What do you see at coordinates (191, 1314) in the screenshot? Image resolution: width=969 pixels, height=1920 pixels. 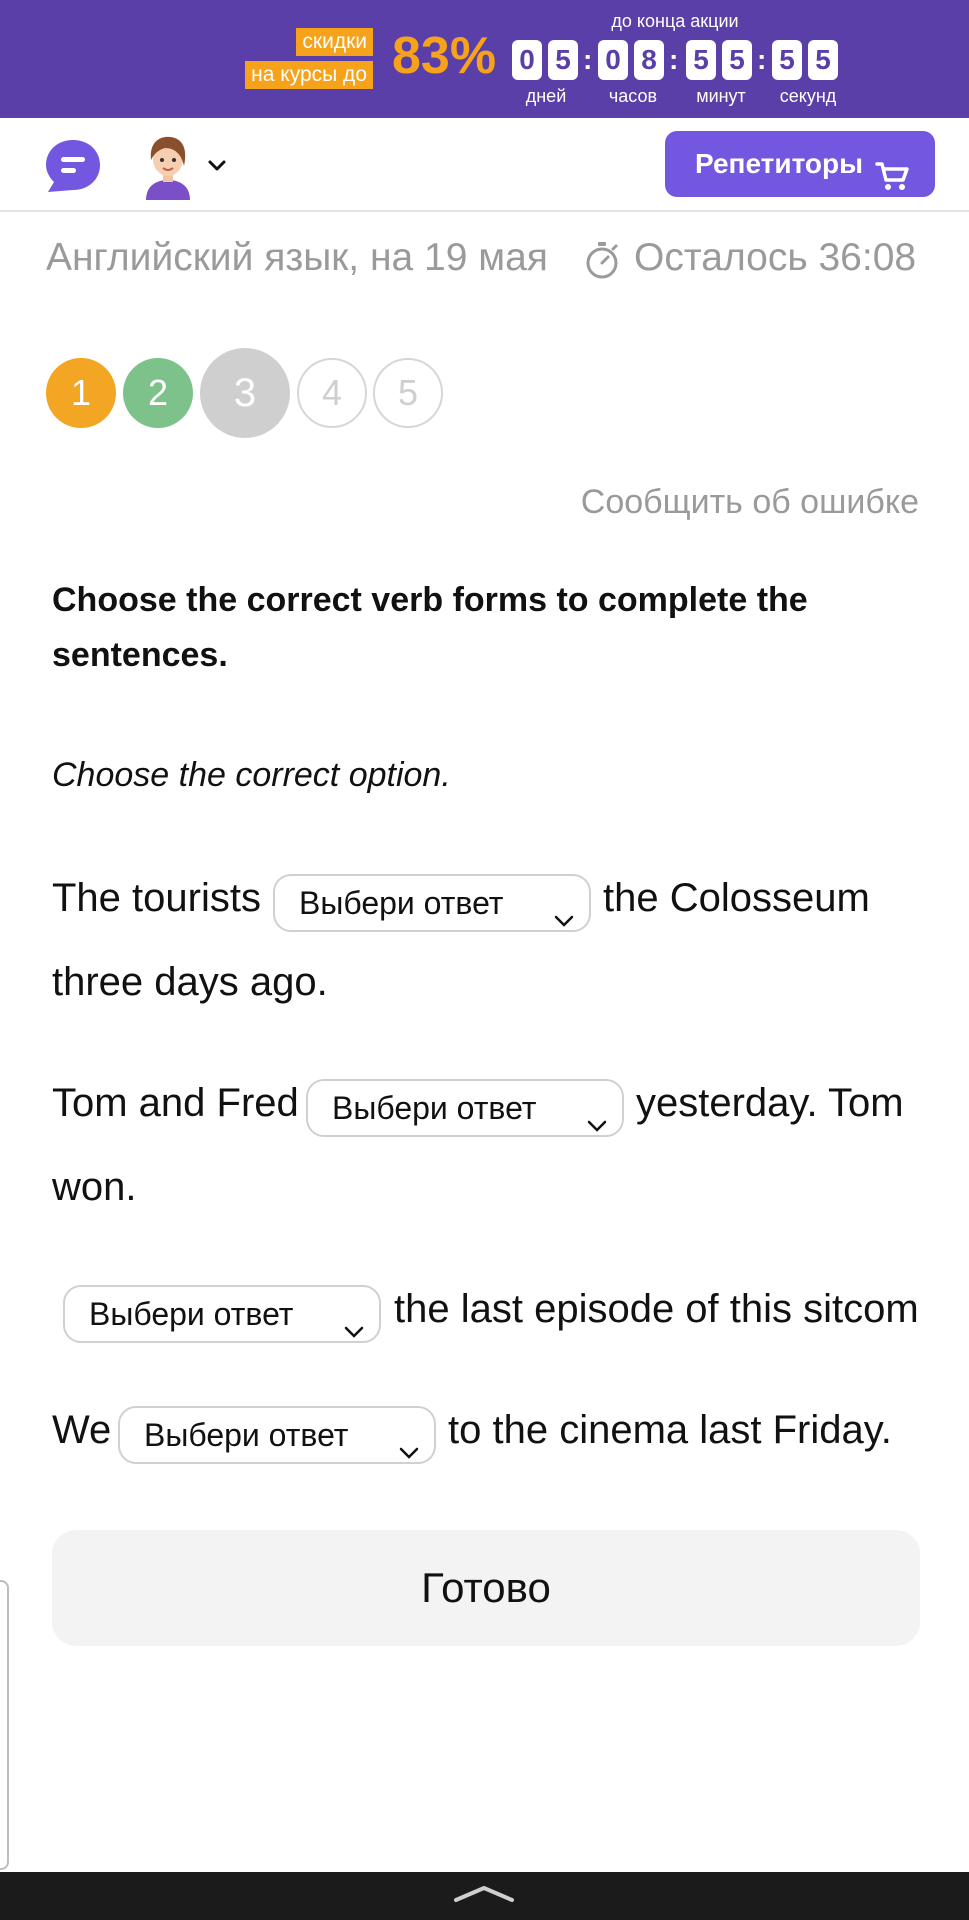 I see `answer-select-3-label: Выбери ответ` at bounding box center [191, 1314].